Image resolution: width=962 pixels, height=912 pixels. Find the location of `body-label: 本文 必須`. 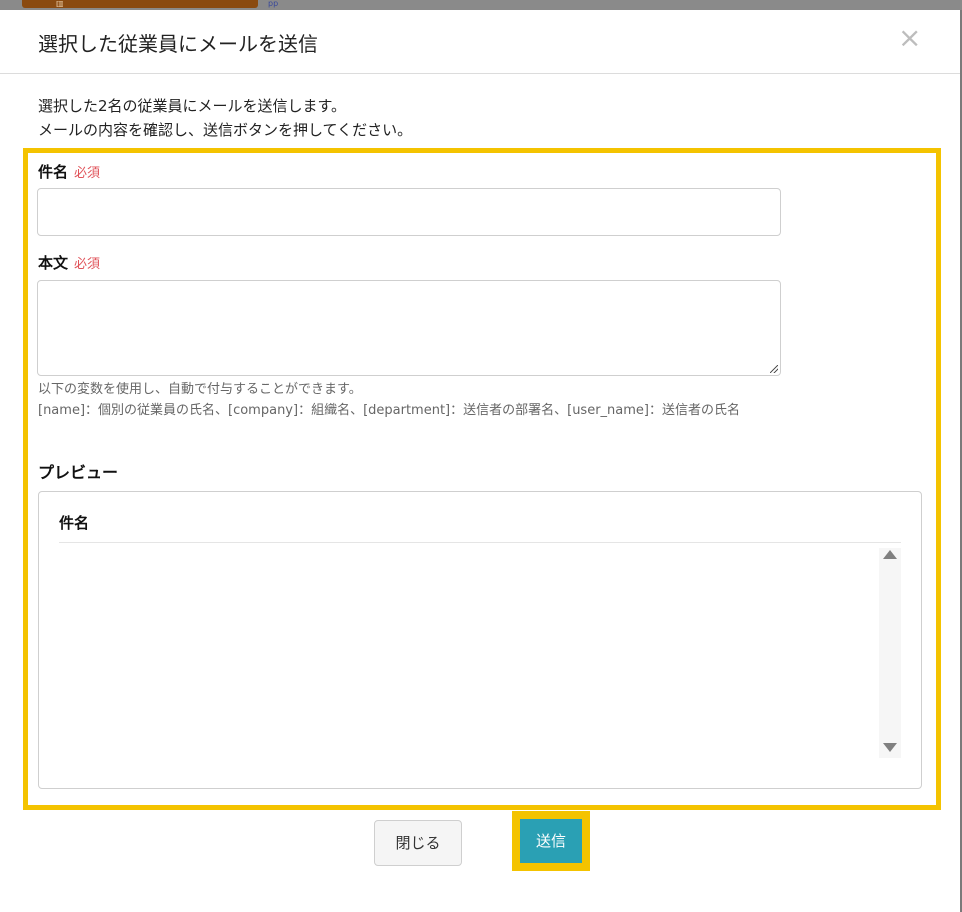

body-label: 本文 必須 is located at coordinates (69, 262).